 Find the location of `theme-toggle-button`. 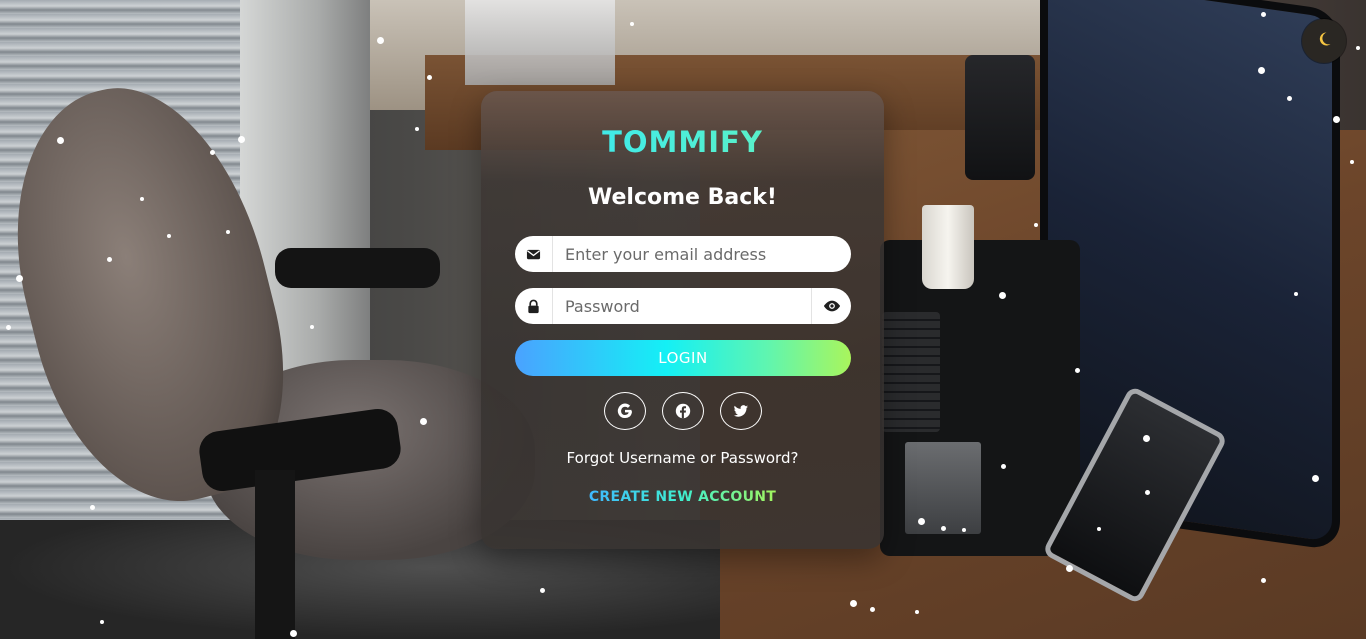

theme-toggle-button is located at coordinates (1324, 41).